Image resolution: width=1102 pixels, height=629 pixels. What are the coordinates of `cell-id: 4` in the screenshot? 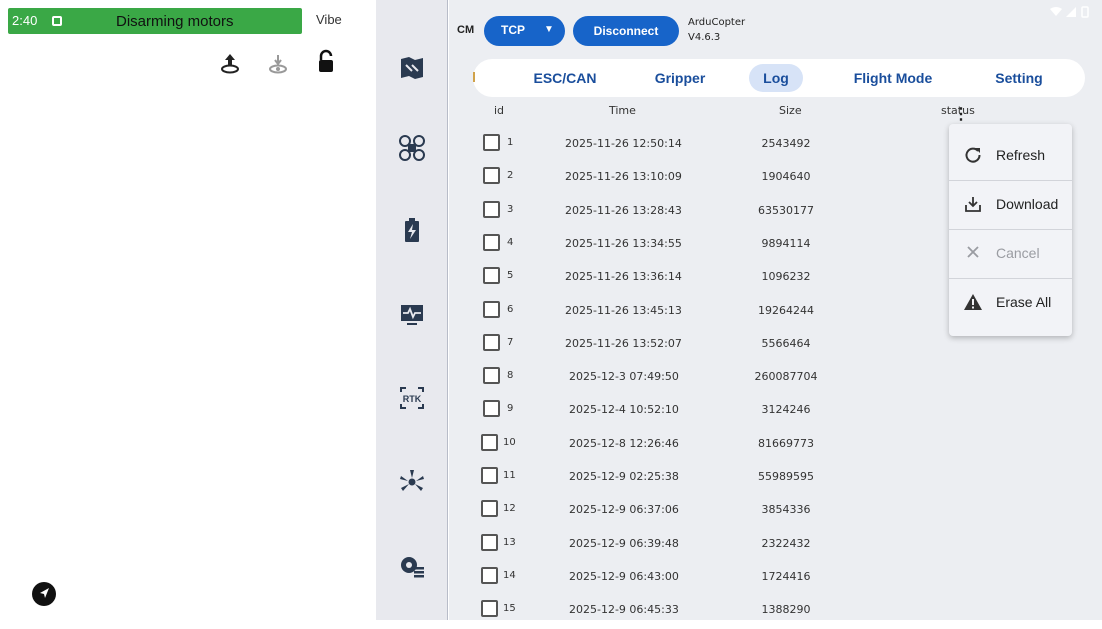 It's located at (510, 242).